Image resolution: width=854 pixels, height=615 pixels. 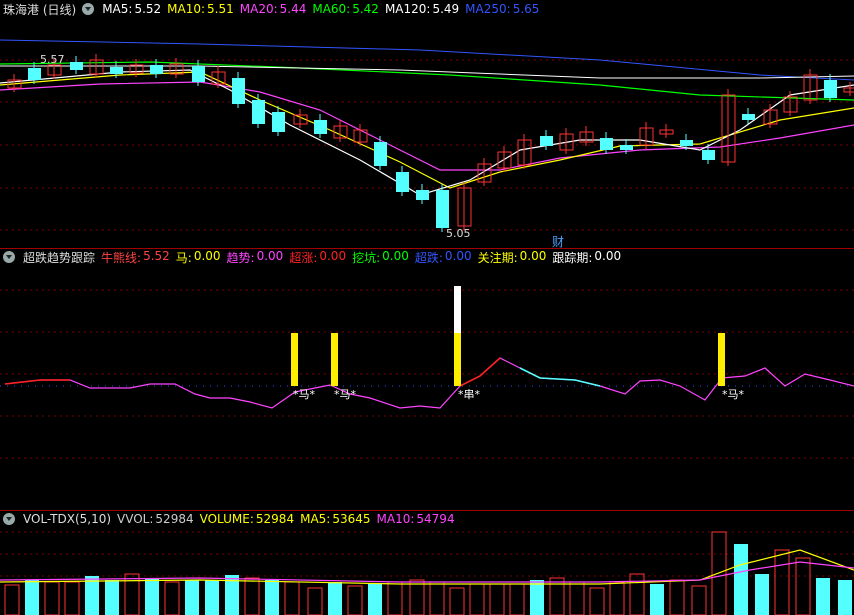 What do you see at coordinates (59, 257) in the screenshot?
I see `indicator-title: 超跌趋势跟踪` at bounding box center [59, 257].